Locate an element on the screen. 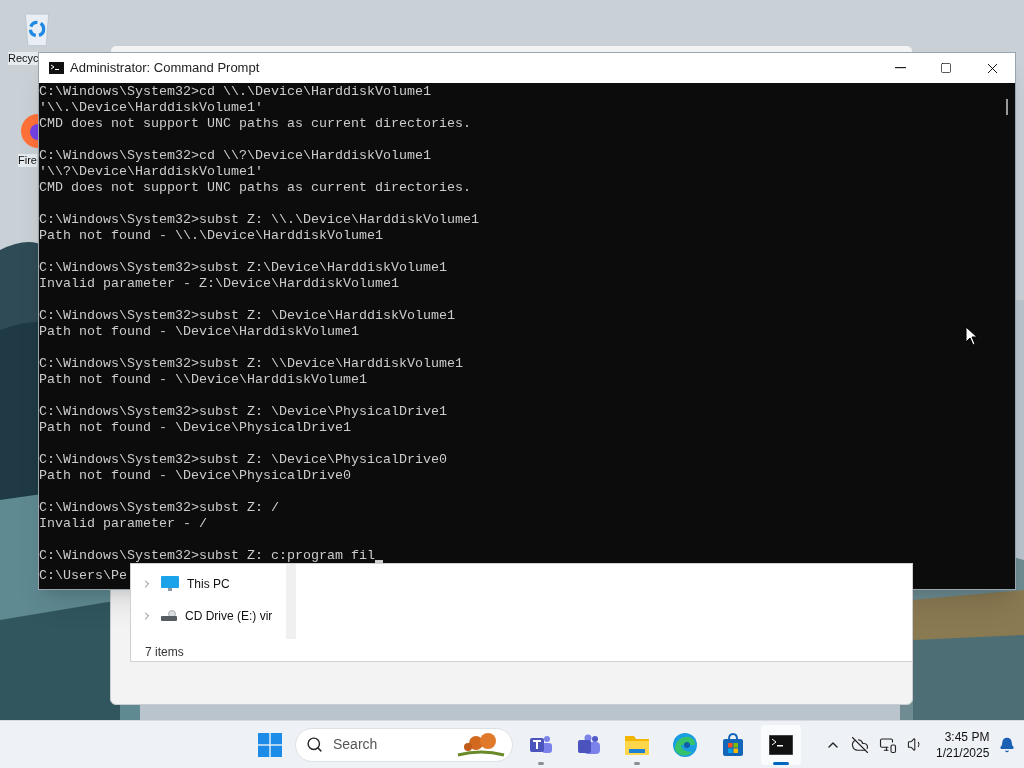 The image size is (1024, 768). monitor-icon is located at coordinates (170, 584).